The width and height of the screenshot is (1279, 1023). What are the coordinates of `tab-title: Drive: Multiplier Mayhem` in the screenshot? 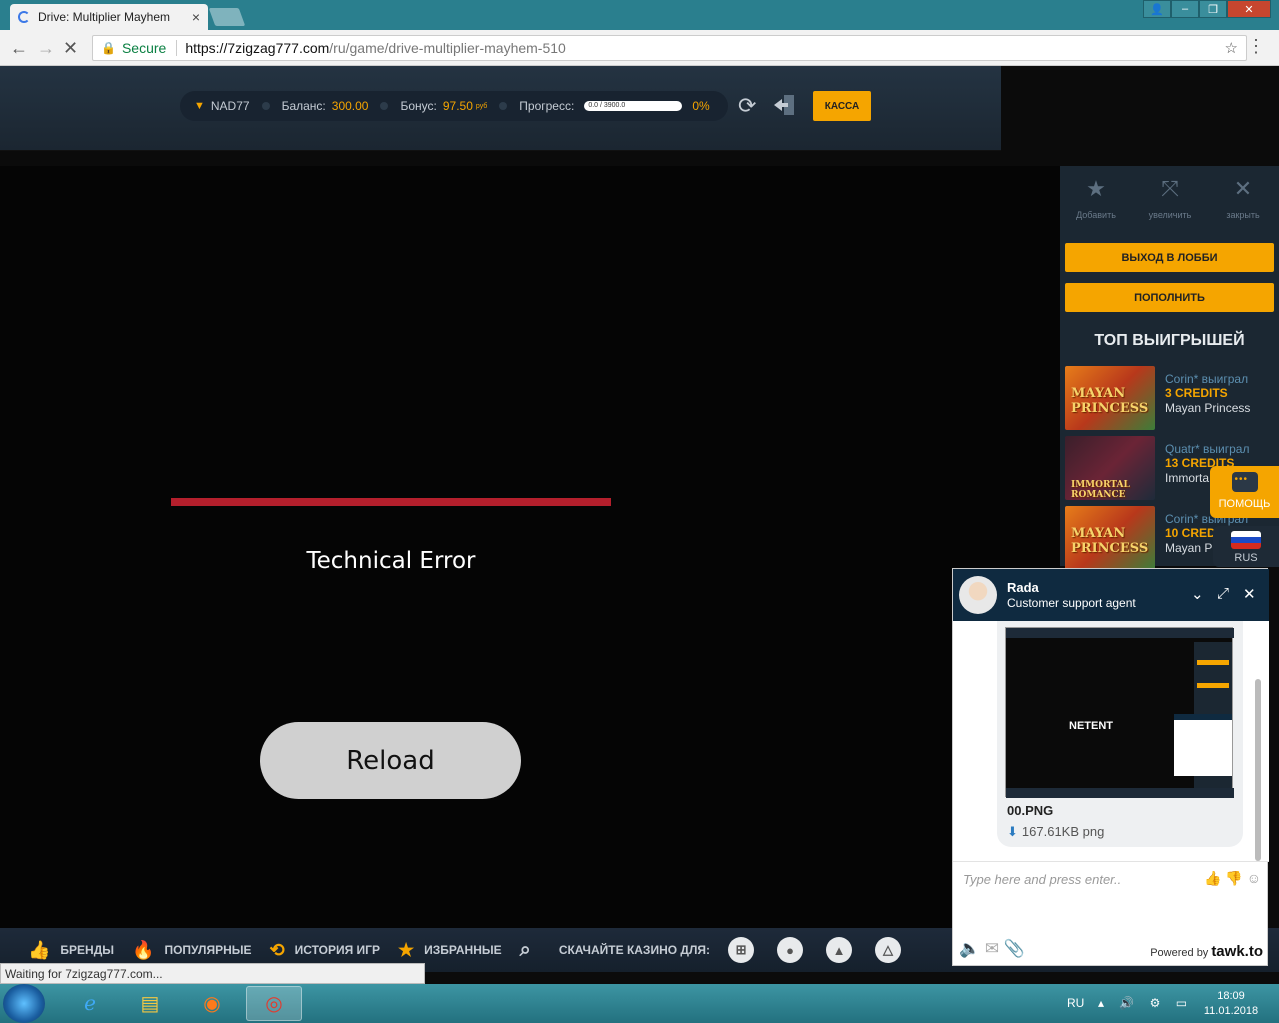 It's located at (104, 17).